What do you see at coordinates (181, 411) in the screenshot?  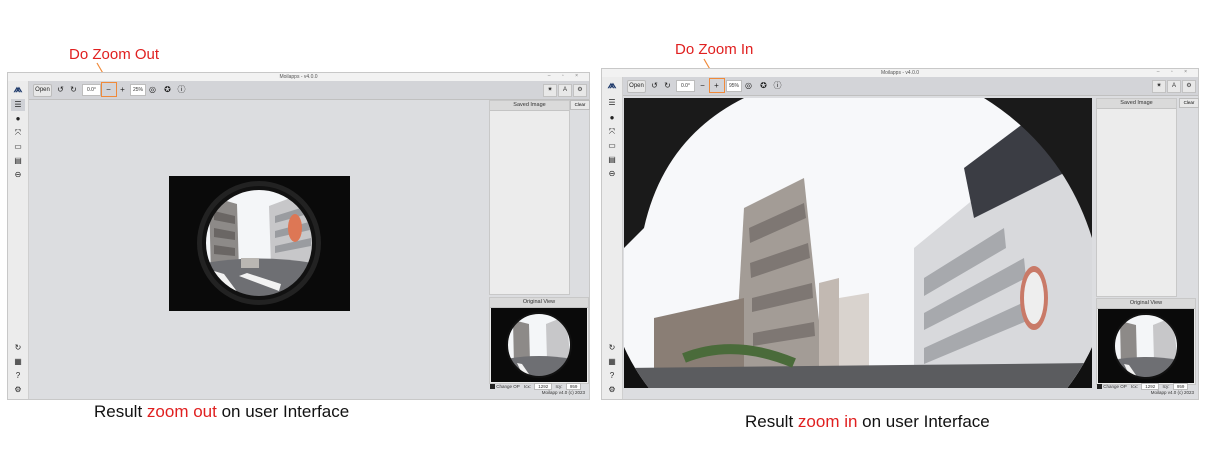 I see `caption-highlight: zoom out` at bounding box center [181, 411].